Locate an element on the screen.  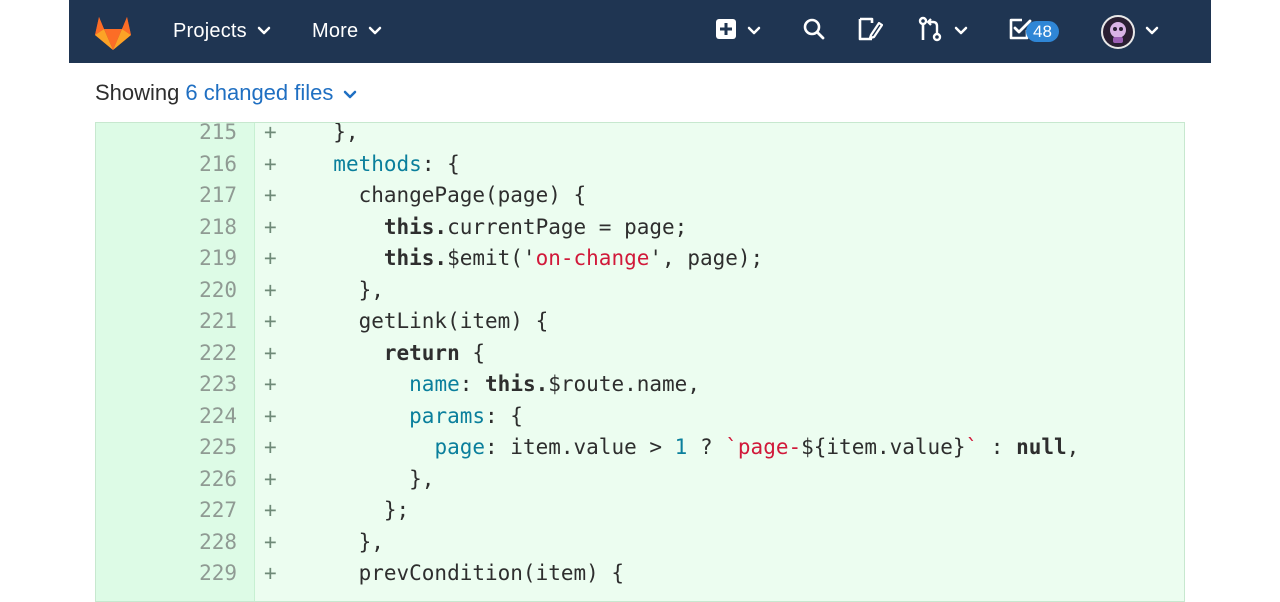
top-navbar: Projects More 48 is located at coordinates (640, 31).